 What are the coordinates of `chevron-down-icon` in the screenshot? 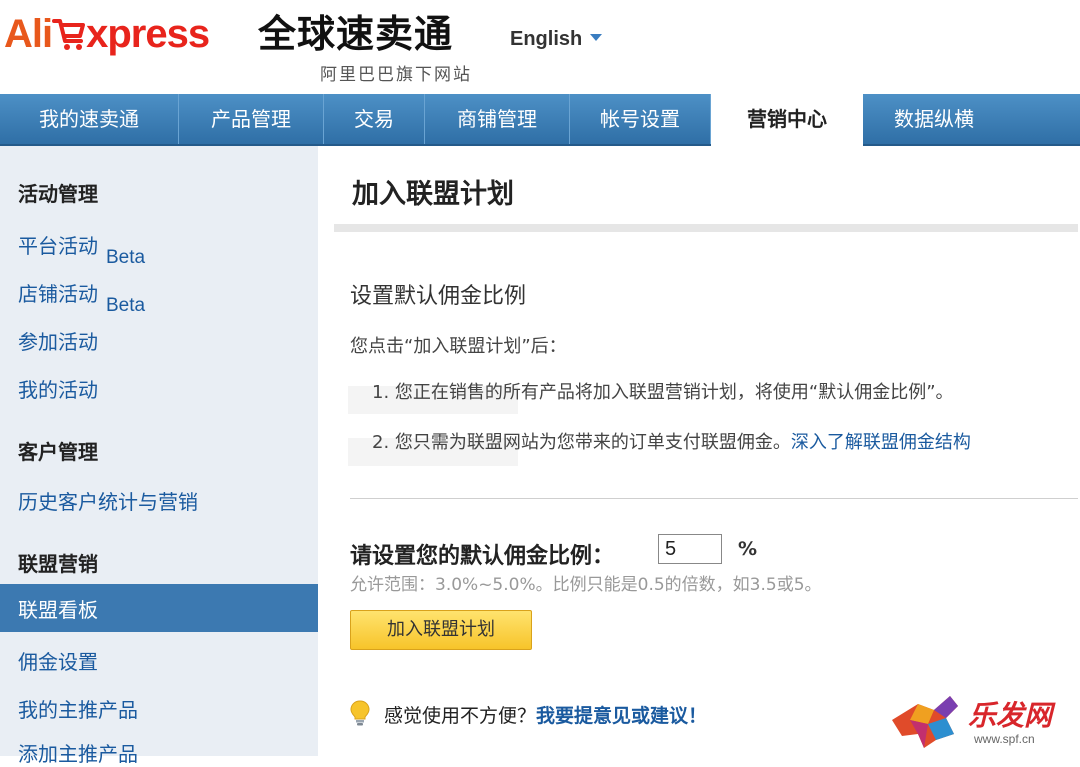 It's located at (596, 37).